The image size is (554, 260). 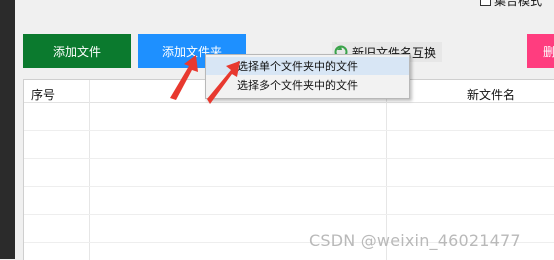 I want to click on mode-checkbox: 集合模式, so click(x=511, y=4).